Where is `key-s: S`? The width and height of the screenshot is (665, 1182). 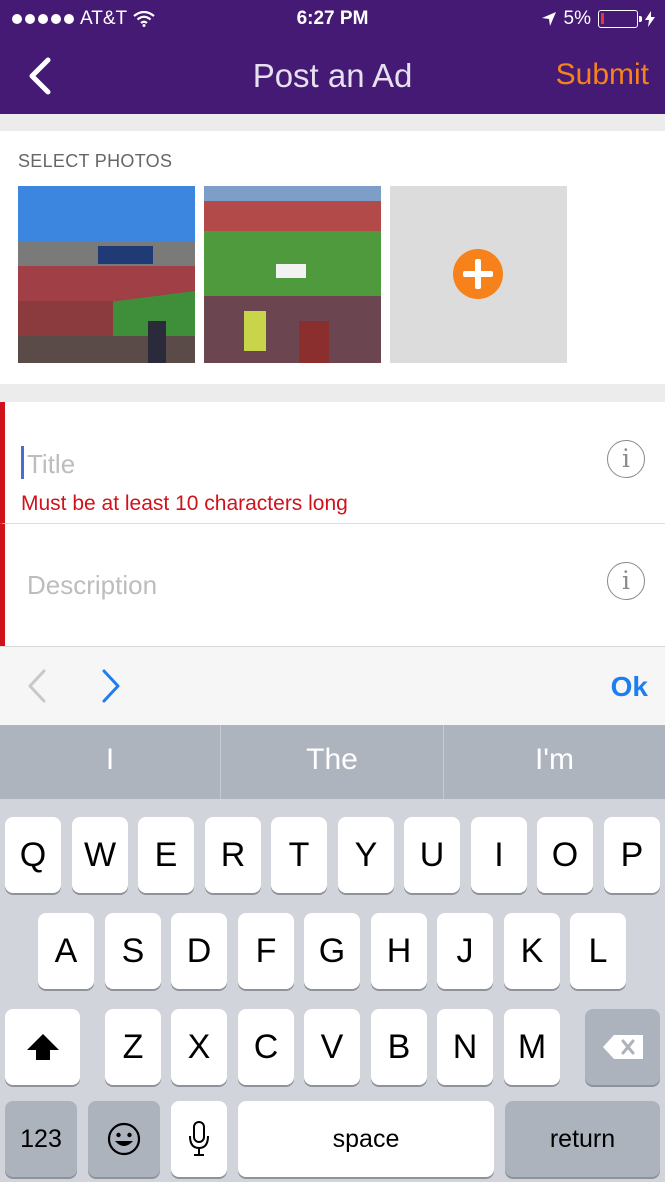
key-s: S is located at coordinates (133, 951).